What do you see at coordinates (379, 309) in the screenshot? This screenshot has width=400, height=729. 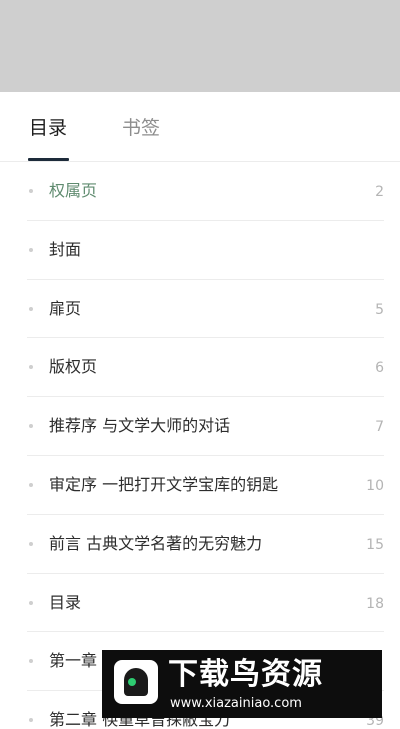 I see `toc-item-page: 5` at bounding box center [379, 309].